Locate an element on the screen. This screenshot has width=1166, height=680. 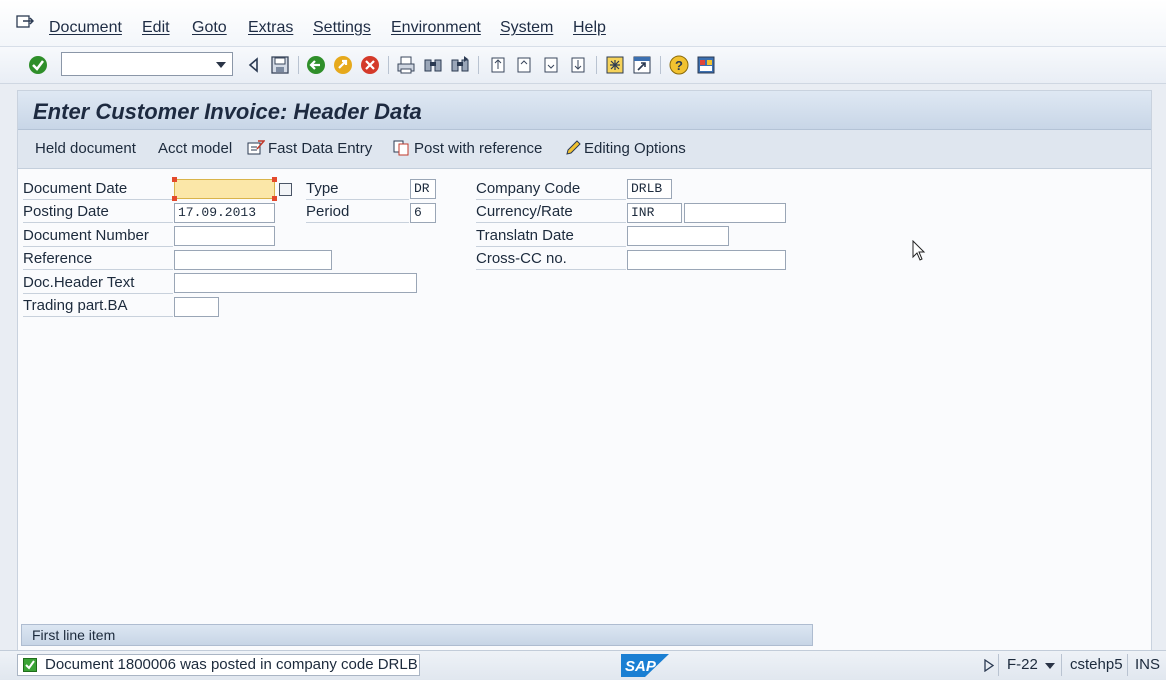
posting-date-label: Posting Date is located at coordinates (98, 212).